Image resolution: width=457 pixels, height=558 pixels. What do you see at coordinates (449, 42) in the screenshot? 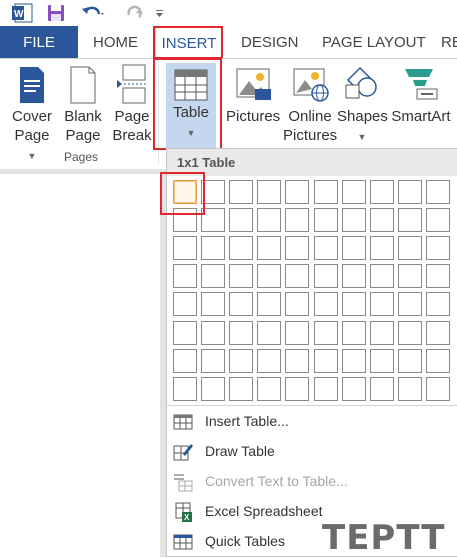
I see `tab-references: RE` at bounding box center [449, 42].